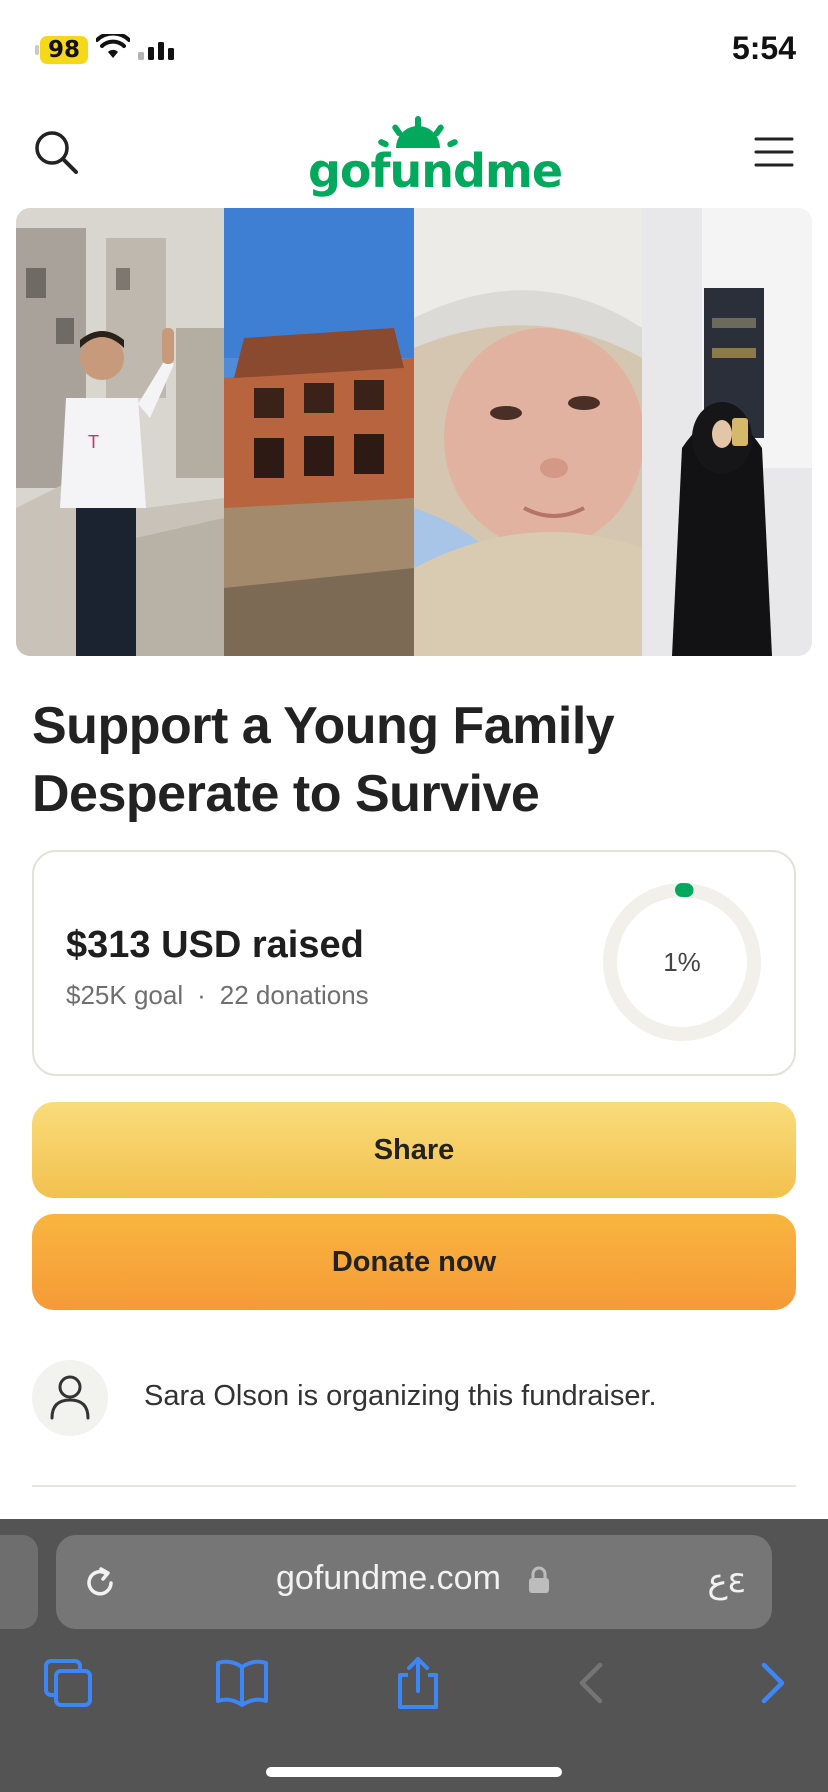 This screenshot has width=828, height=1792. Describe the element at coordinates (763, 48) in the screenshot. I see `status-time: 5:54` at that location.